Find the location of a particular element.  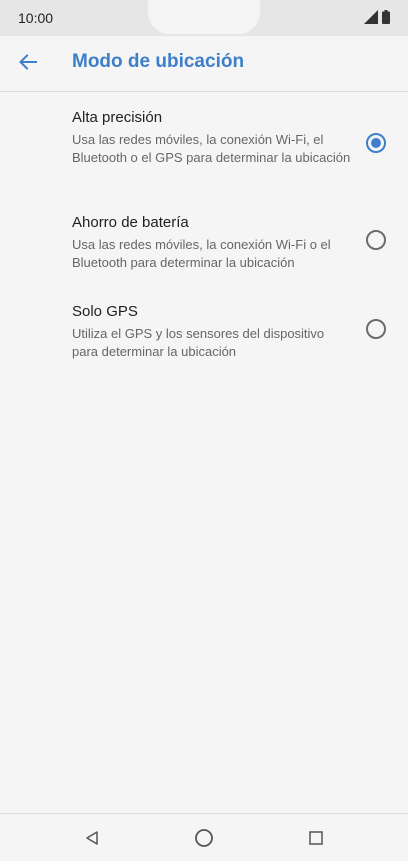

nav-recents-button is located at coordinates (316, 838).